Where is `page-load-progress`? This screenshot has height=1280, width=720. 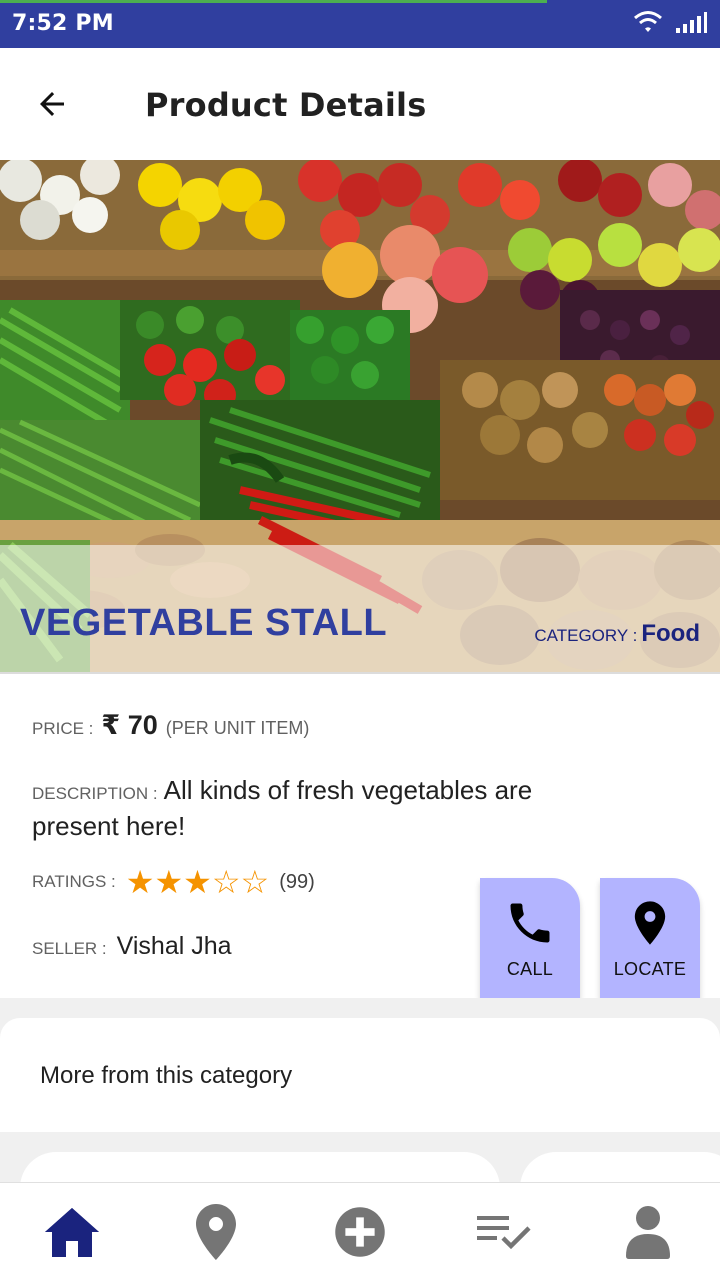 page-load-progress is located at coordinates (273, 1).